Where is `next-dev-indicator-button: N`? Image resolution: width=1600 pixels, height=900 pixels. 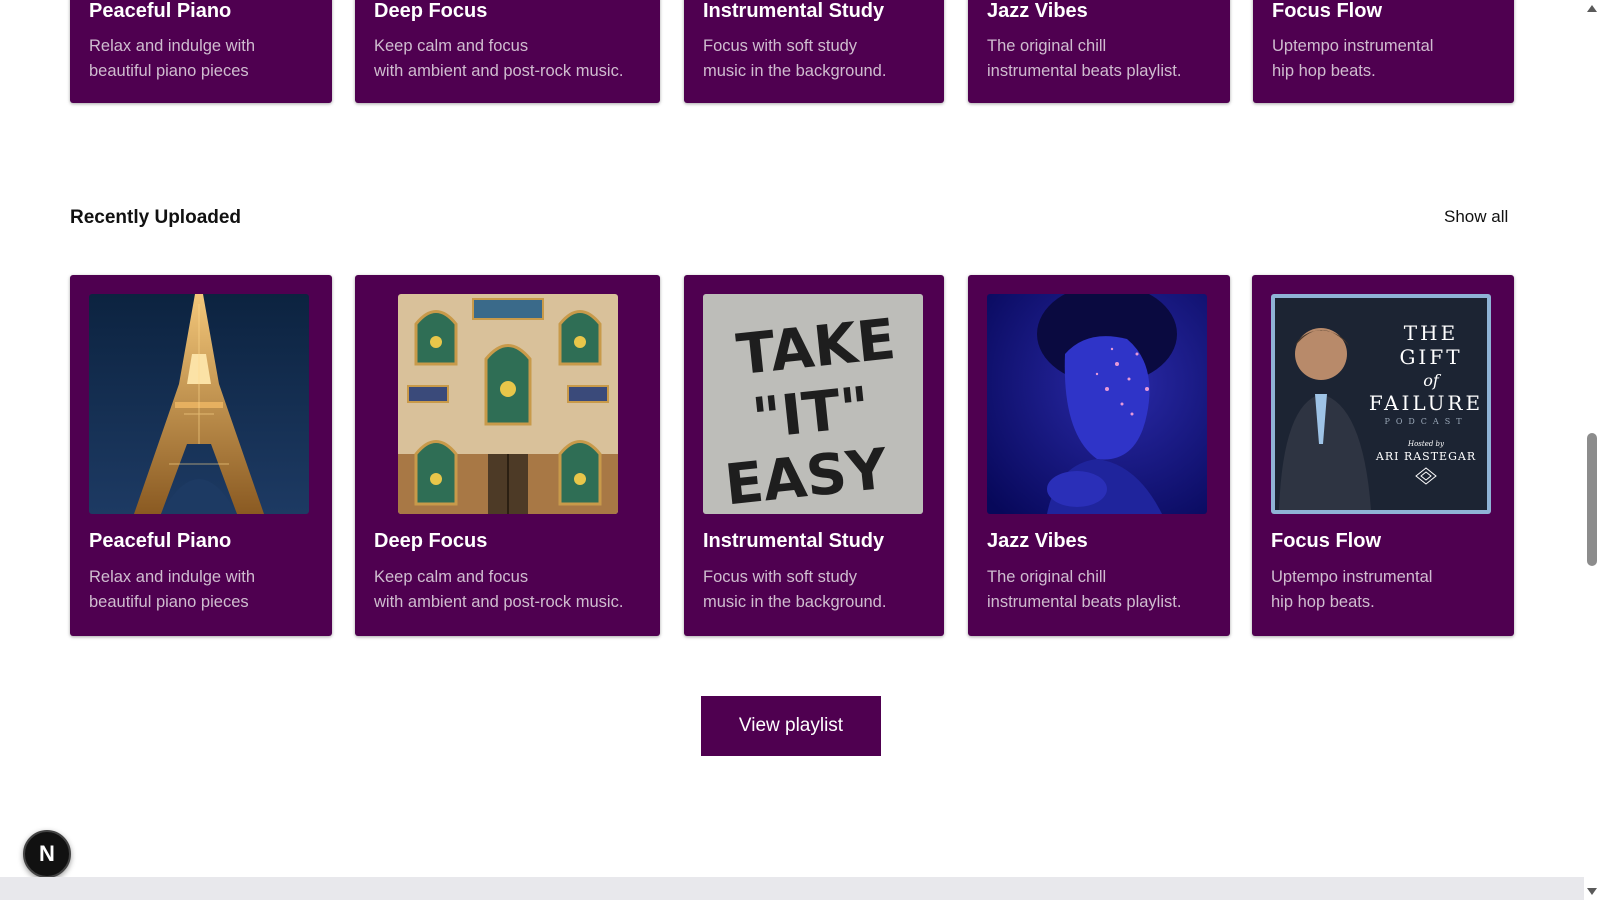 next-dev-indicator-button: N is located at coordinates (47, 854).